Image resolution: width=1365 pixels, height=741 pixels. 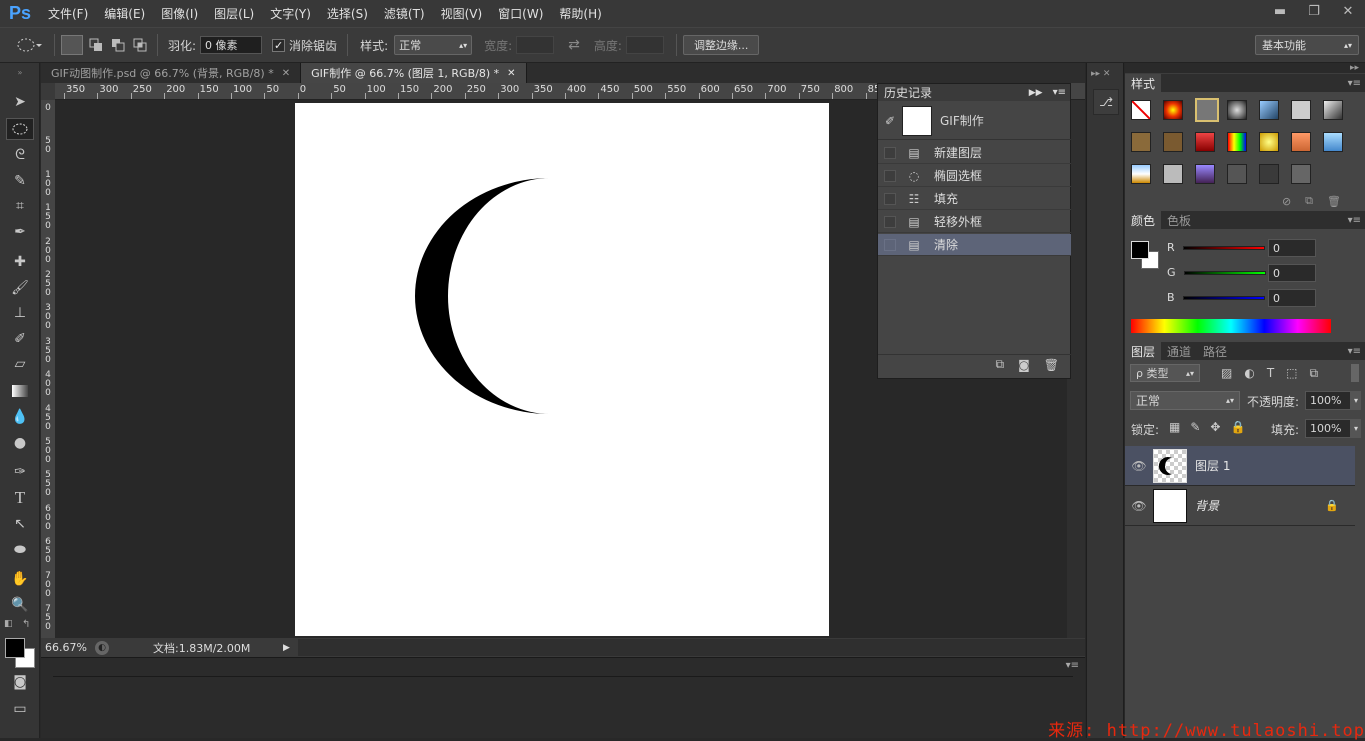 I want to click on pen-tool-icon: ✑, so click(x=20, y=472).